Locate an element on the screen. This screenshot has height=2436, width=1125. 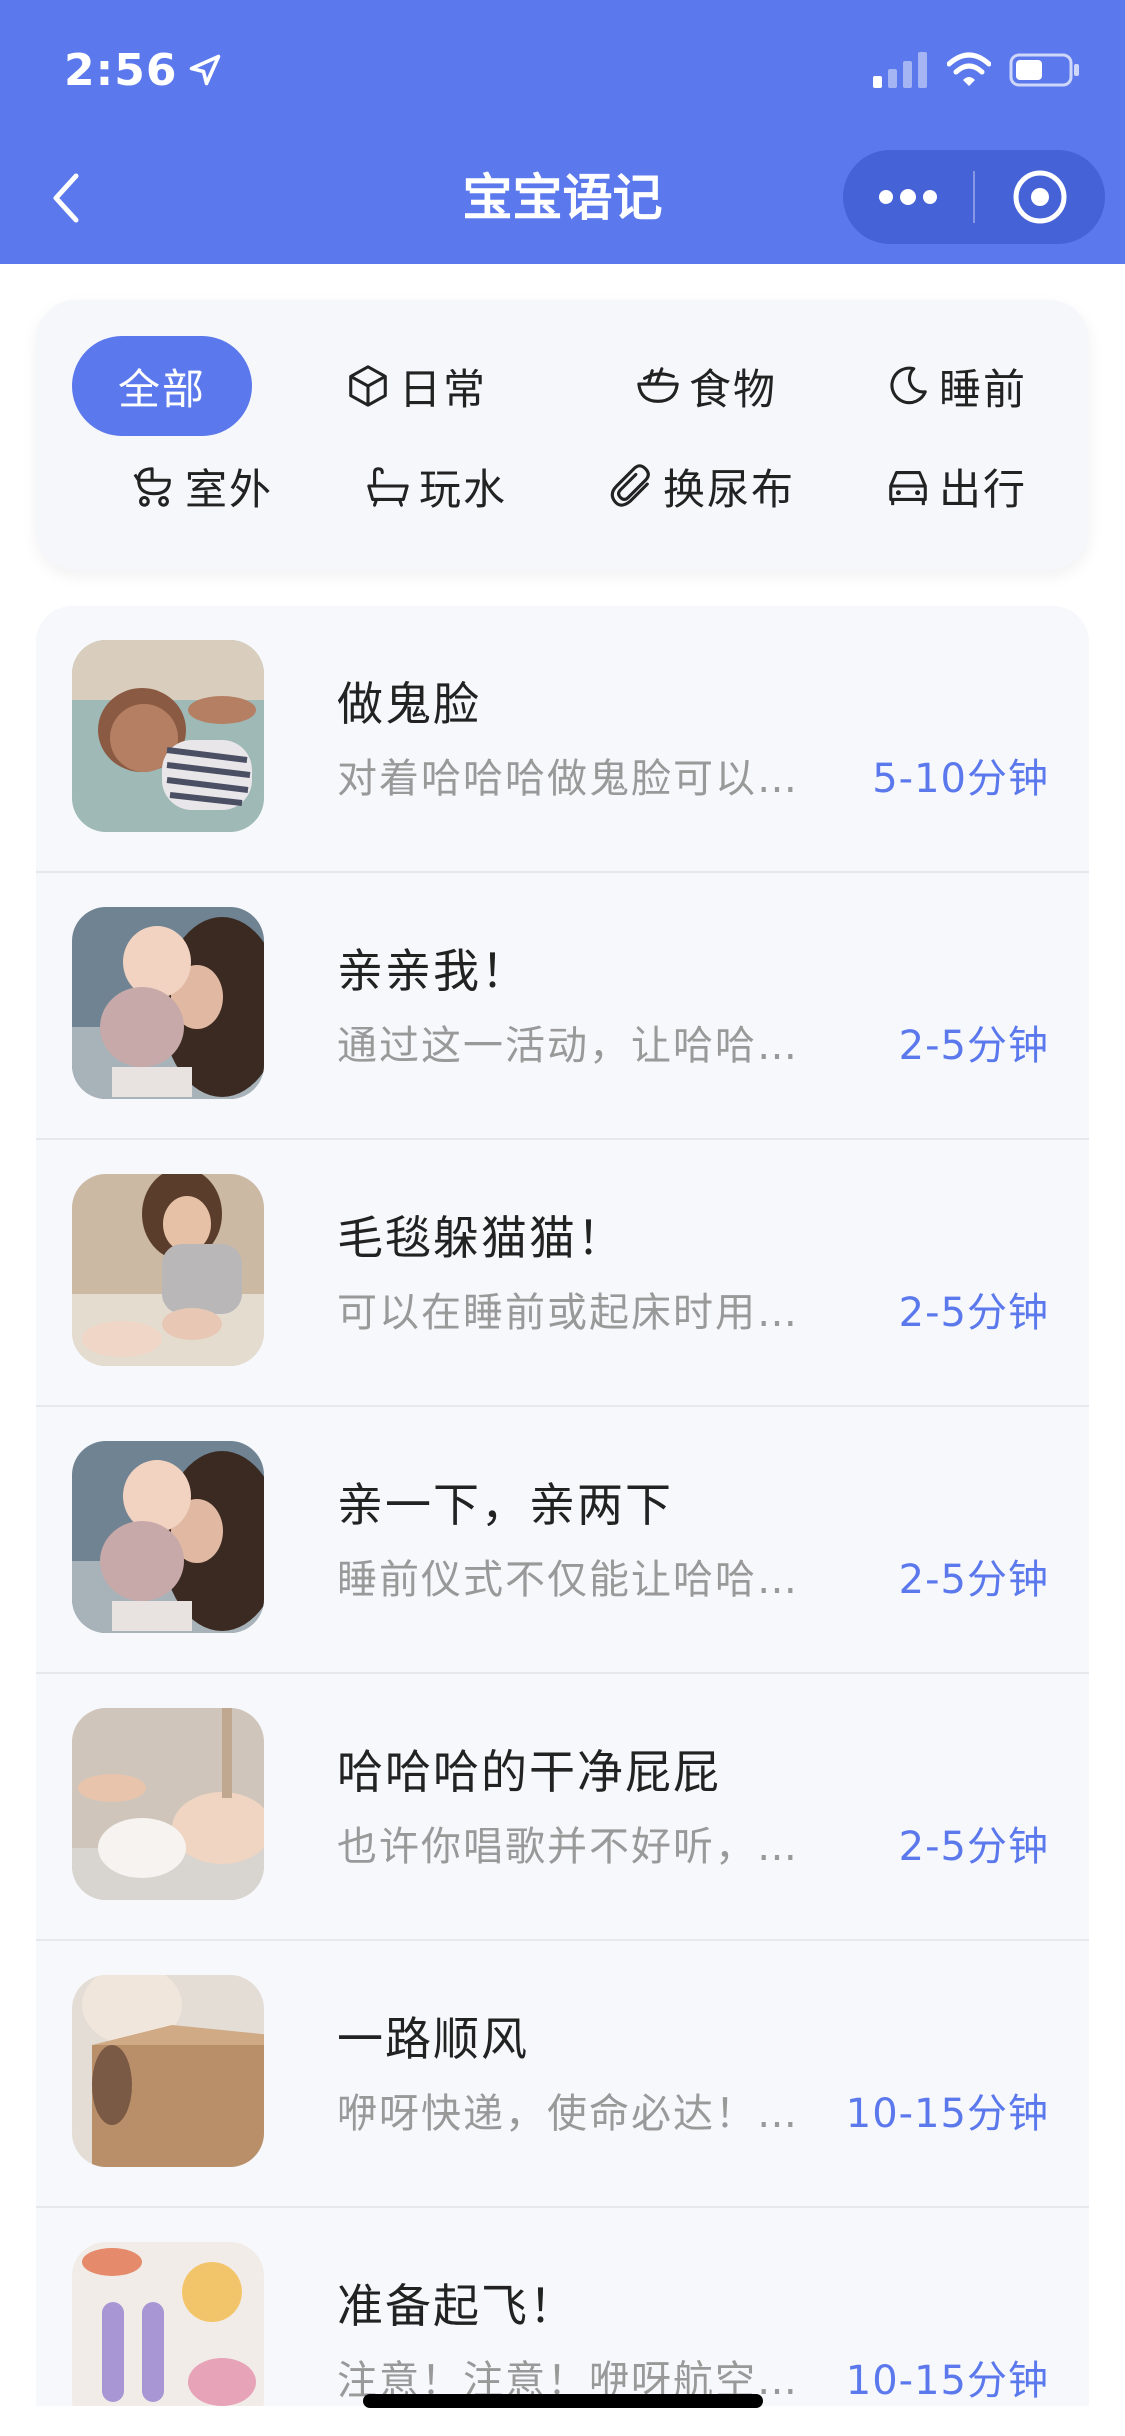
filter-chip-travel: 出行 is located at coordinates (956, 486).